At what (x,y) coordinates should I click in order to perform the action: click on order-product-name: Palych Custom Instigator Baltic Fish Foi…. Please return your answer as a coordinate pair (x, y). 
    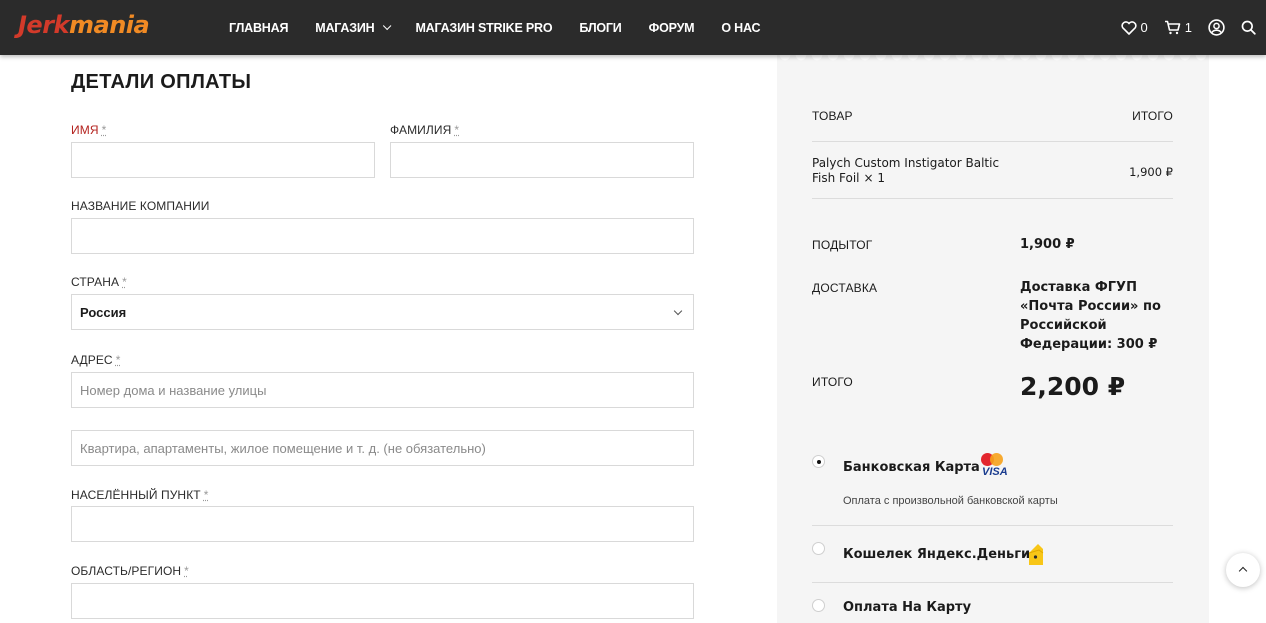
    Looking at the image, I should click on (906, 170).